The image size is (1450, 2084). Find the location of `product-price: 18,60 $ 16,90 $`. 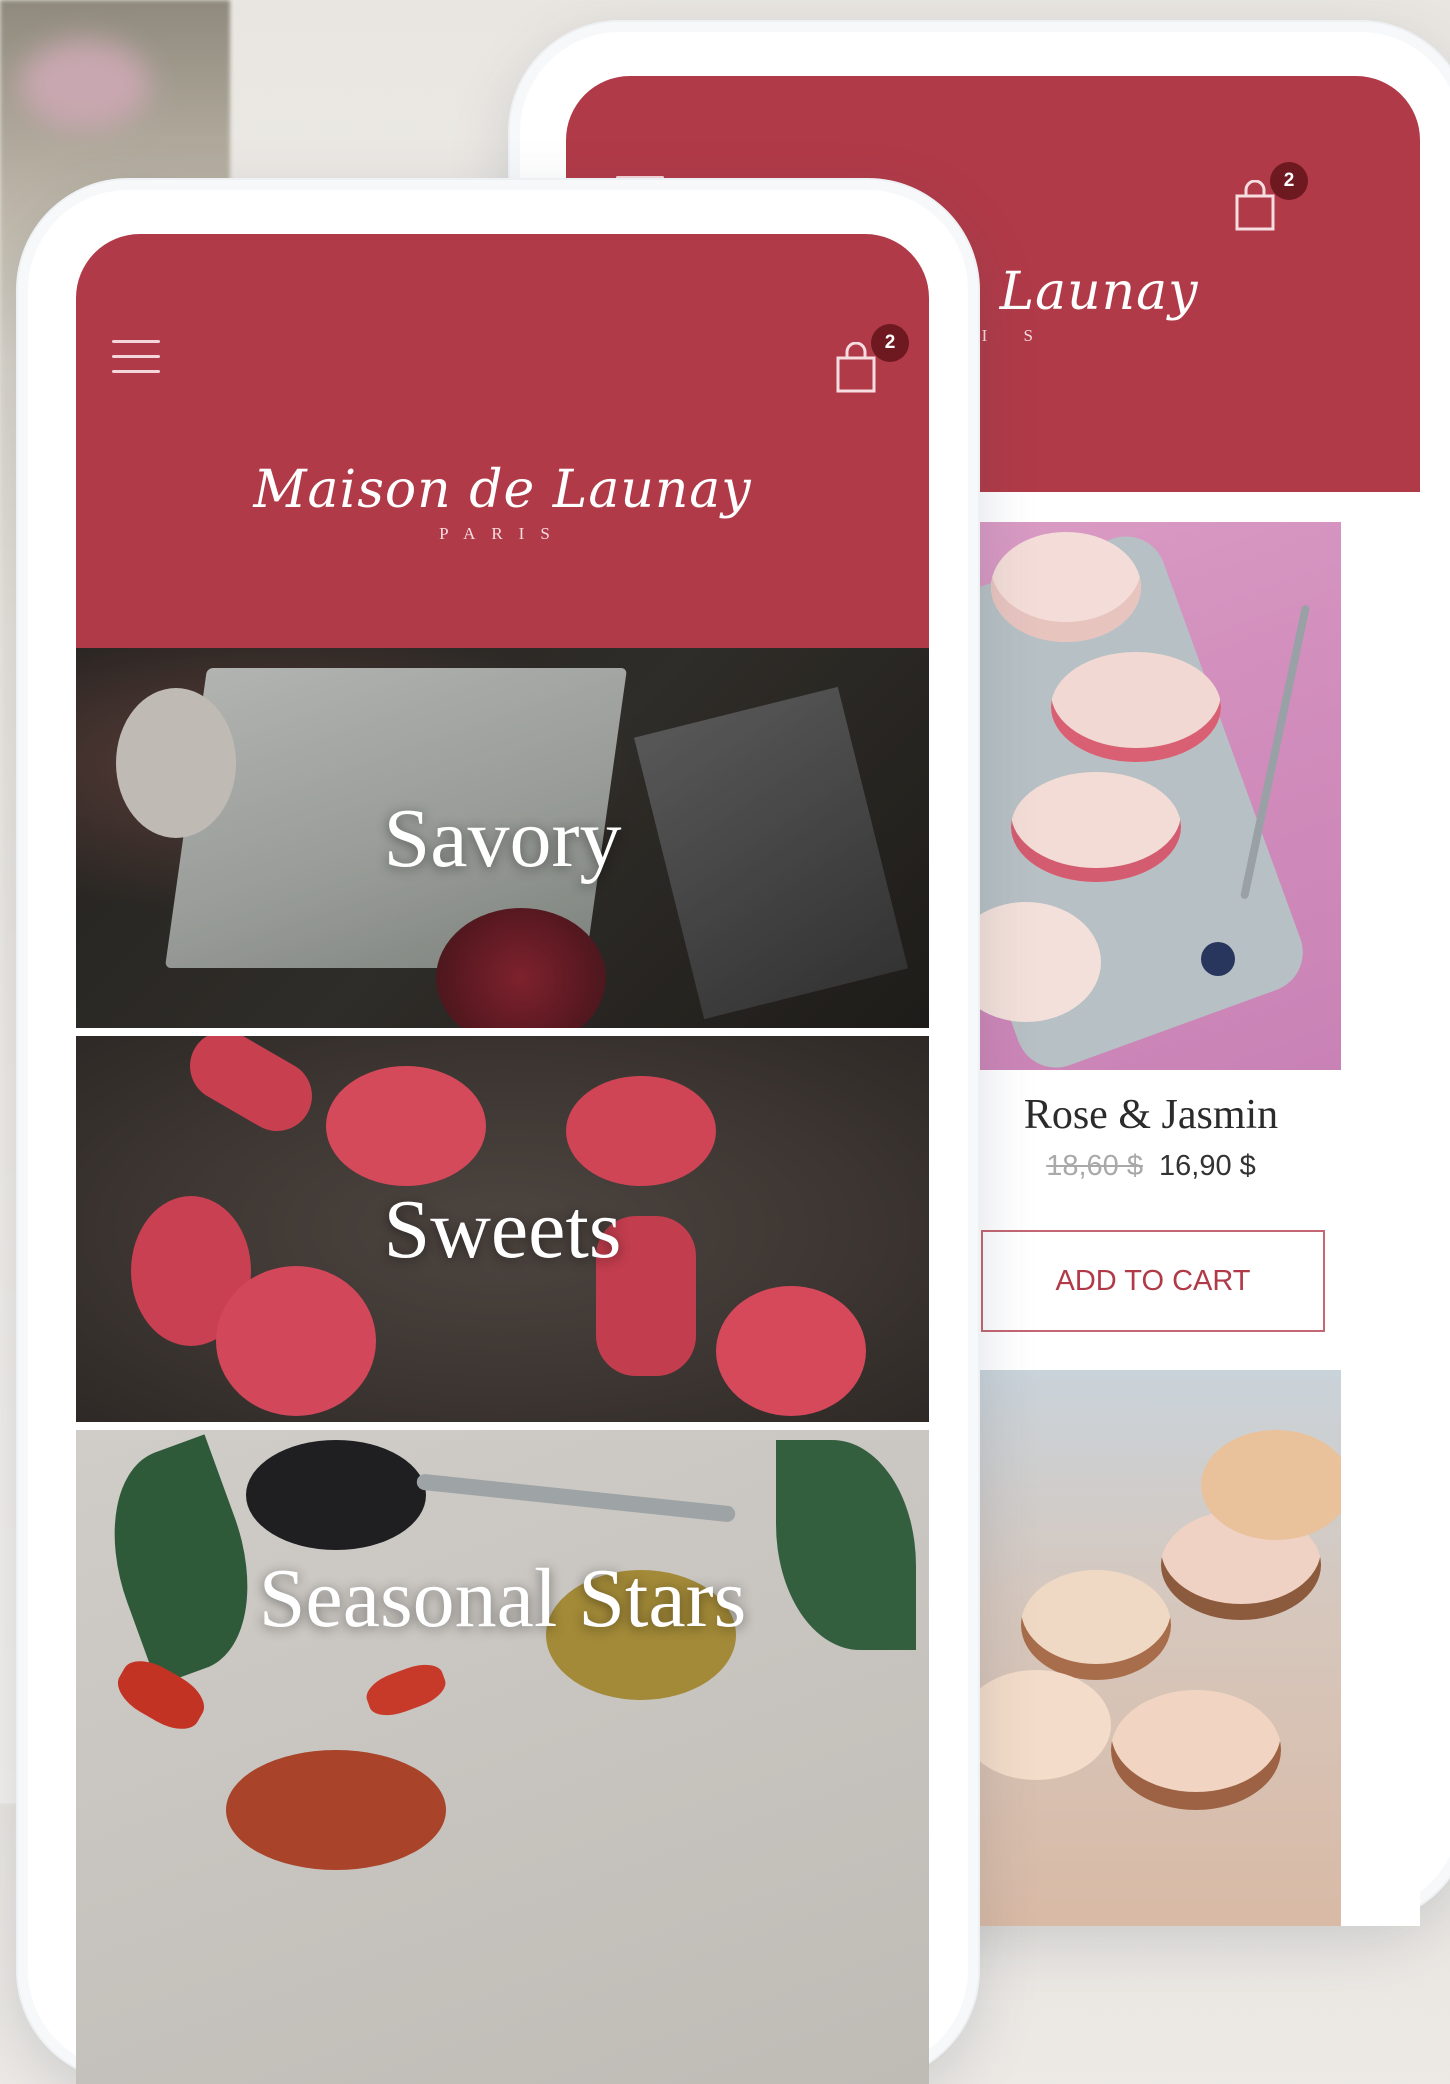

product-price: 18,60 $ 16,90 $ is located at coordinates (1151, 1166).